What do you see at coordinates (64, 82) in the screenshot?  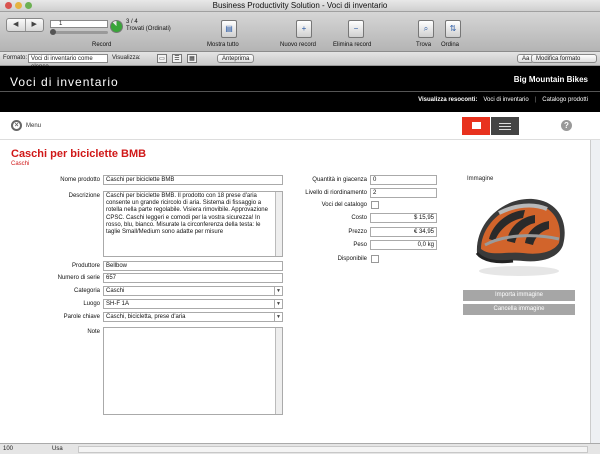 I see `page-title: Voci di inventario` at bounding box center [64, 82].